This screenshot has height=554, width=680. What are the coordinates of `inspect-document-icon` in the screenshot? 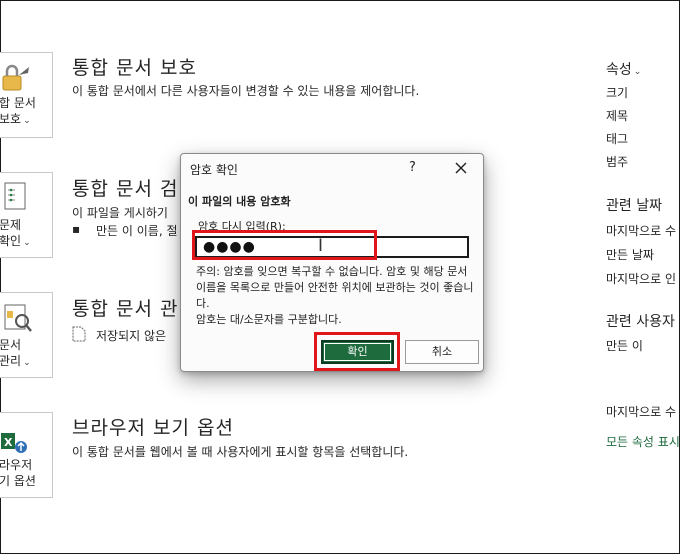 It's located at (15, 196).